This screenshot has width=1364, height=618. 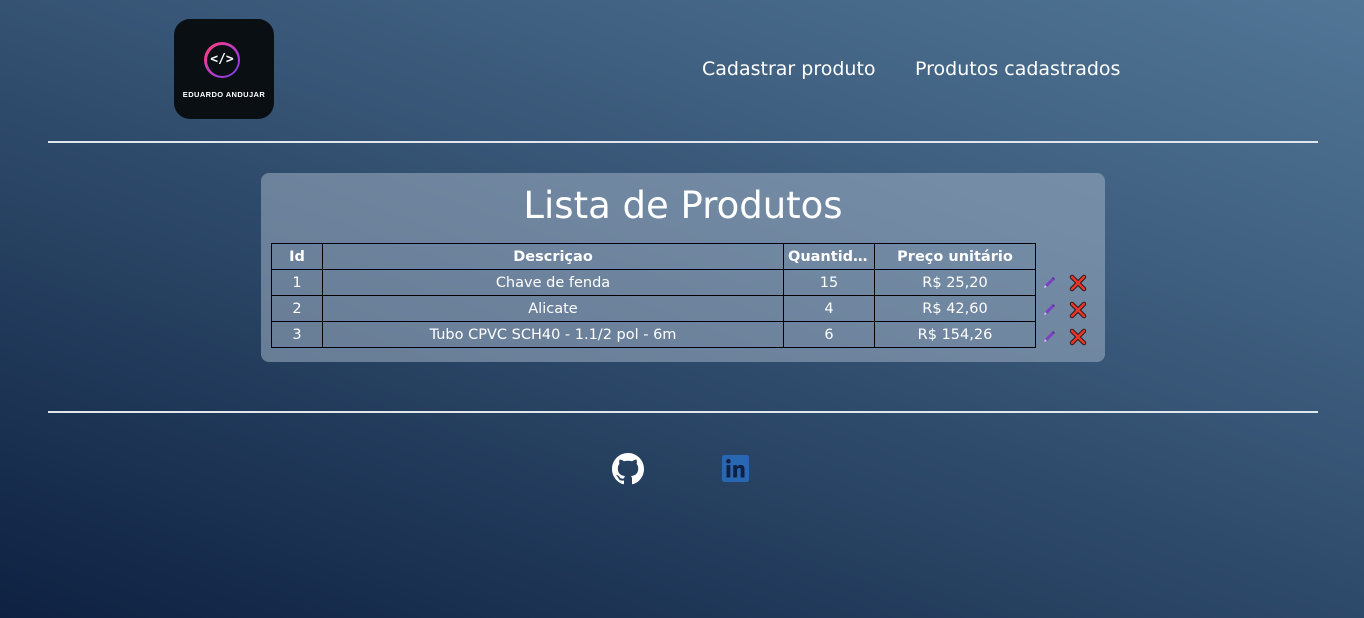 I want to click on table-row: 2 Alicate 4 R$ 42,60, so click(x=653, y=308).